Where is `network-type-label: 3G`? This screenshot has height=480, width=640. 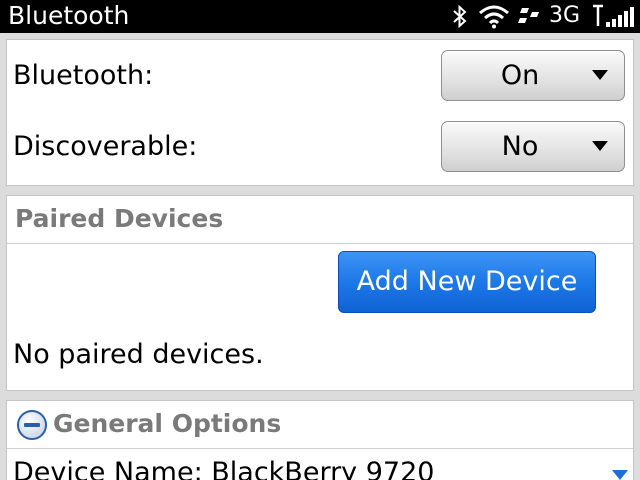
network-type-label: 3G is located at coordinates (565, 15).